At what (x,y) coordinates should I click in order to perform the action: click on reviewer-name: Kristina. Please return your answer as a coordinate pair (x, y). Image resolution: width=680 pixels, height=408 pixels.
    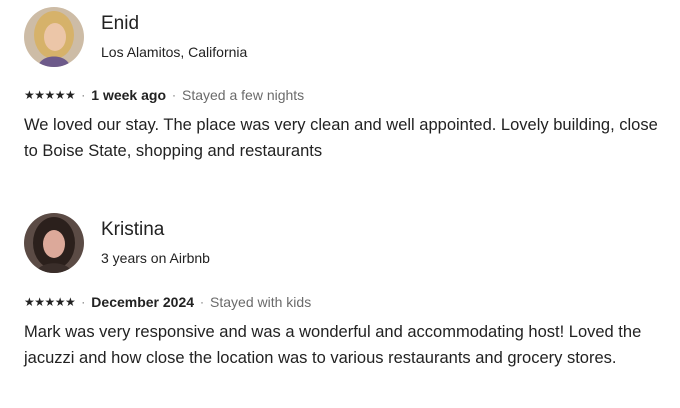
    Looking at the image, I should click on (155, 230).